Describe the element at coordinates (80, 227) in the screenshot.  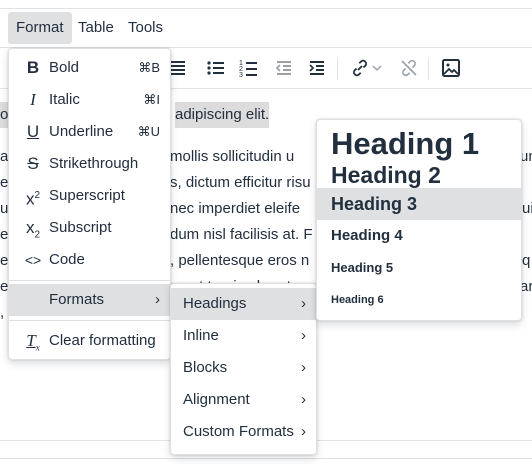
I see `menu-item-label: Subscript` at that location.